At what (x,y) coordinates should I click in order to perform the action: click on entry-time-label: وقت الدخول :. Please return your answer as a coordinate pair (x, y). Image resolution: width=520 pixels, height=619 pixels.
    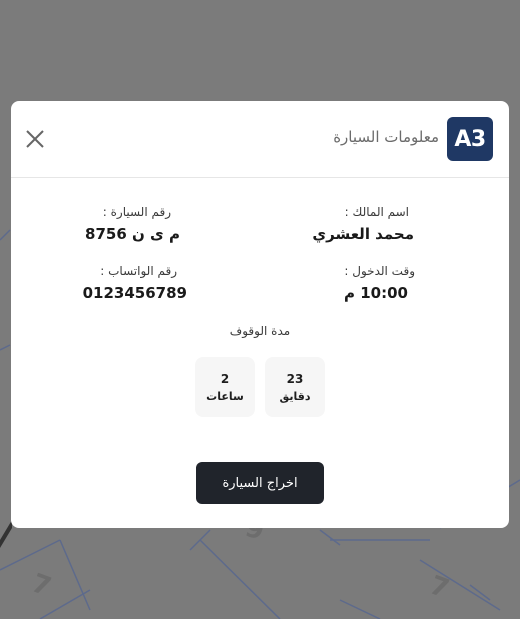
    Looking at the image, I should click on (379, 271).